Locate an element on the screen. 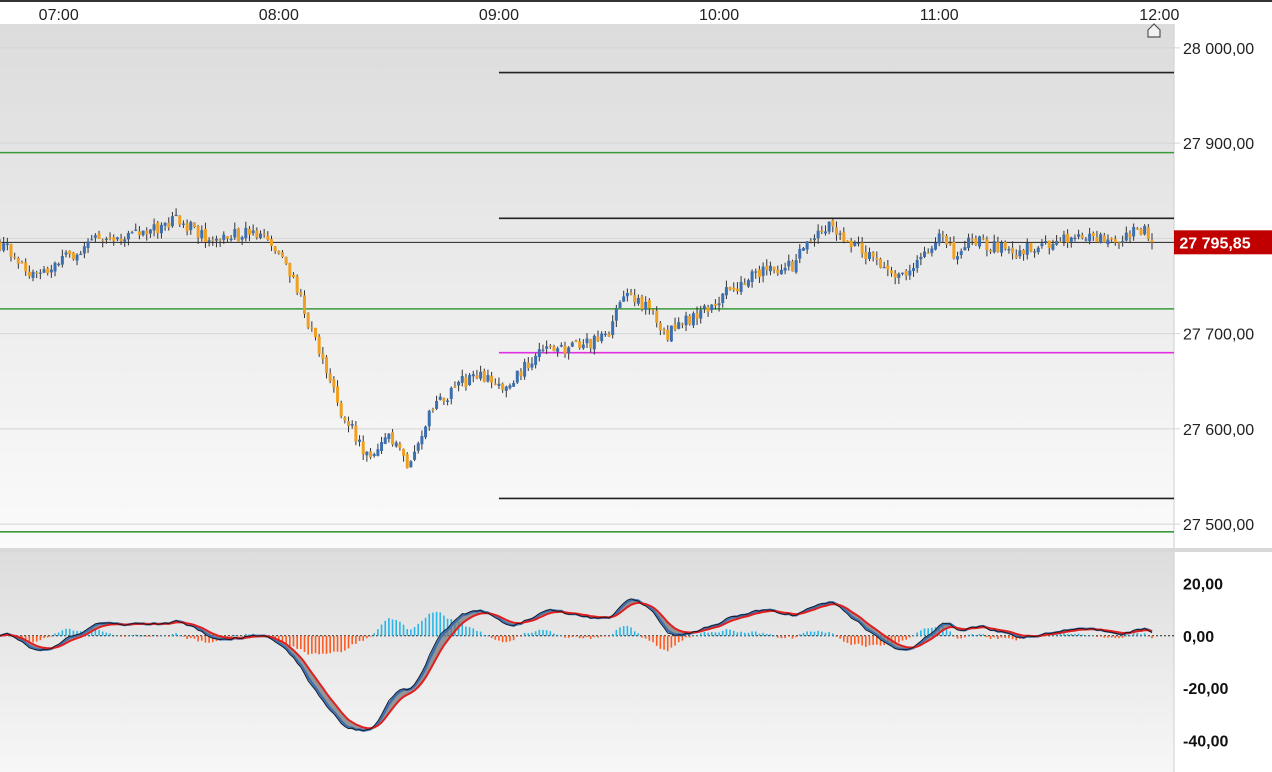 The width and height of the screenshot is (1272, 772). x-tick-label: 08:00 is located at coordinates (279, 15).